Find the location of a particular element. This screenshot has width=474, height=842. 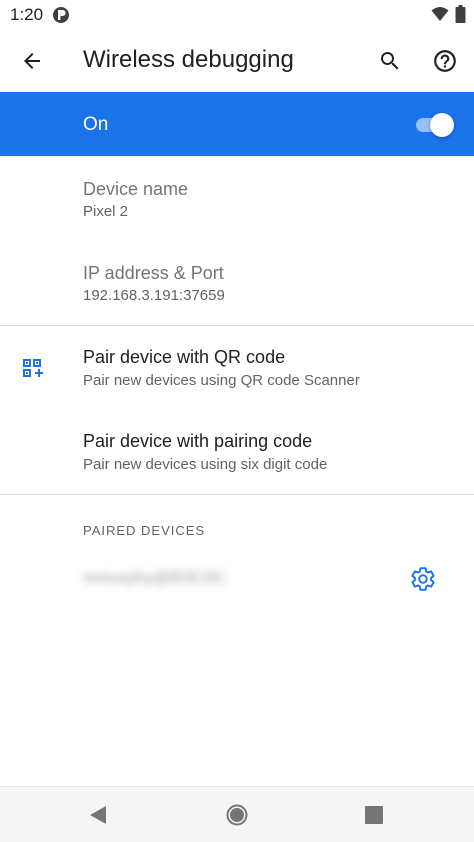

pair-code-summary: Pair new devices using six digit code is located at coordinates (205, 464).